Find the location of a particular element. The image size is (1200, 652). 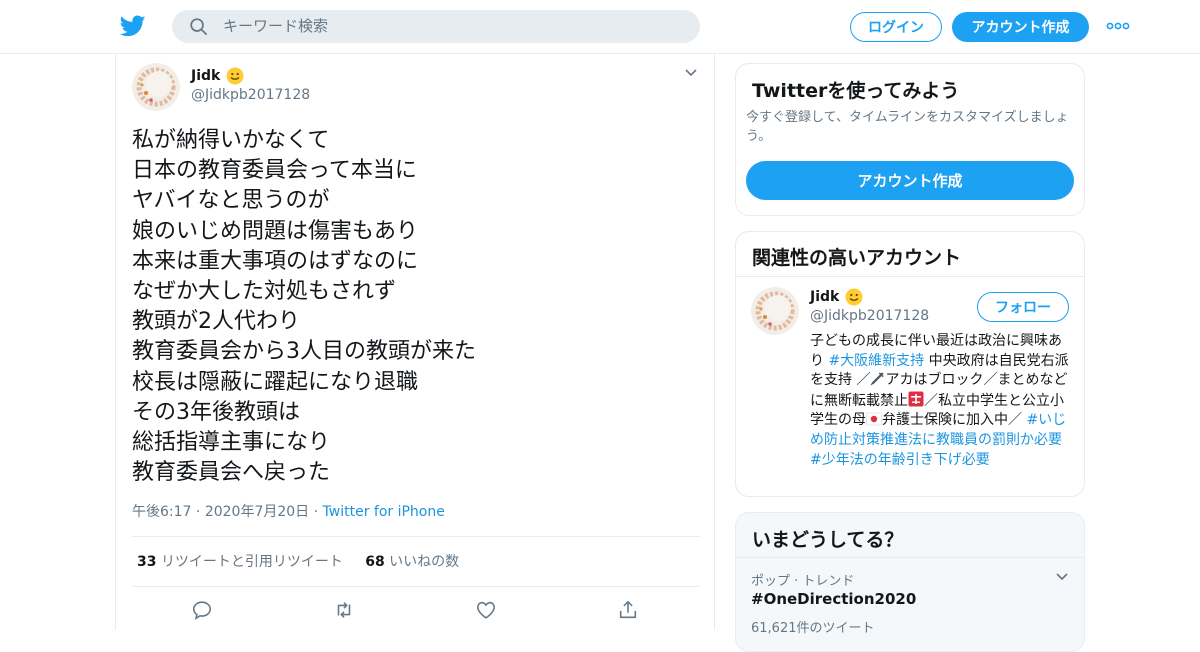

tweet-line: 教頭が2人代わり is located at coordinates (216, 322).